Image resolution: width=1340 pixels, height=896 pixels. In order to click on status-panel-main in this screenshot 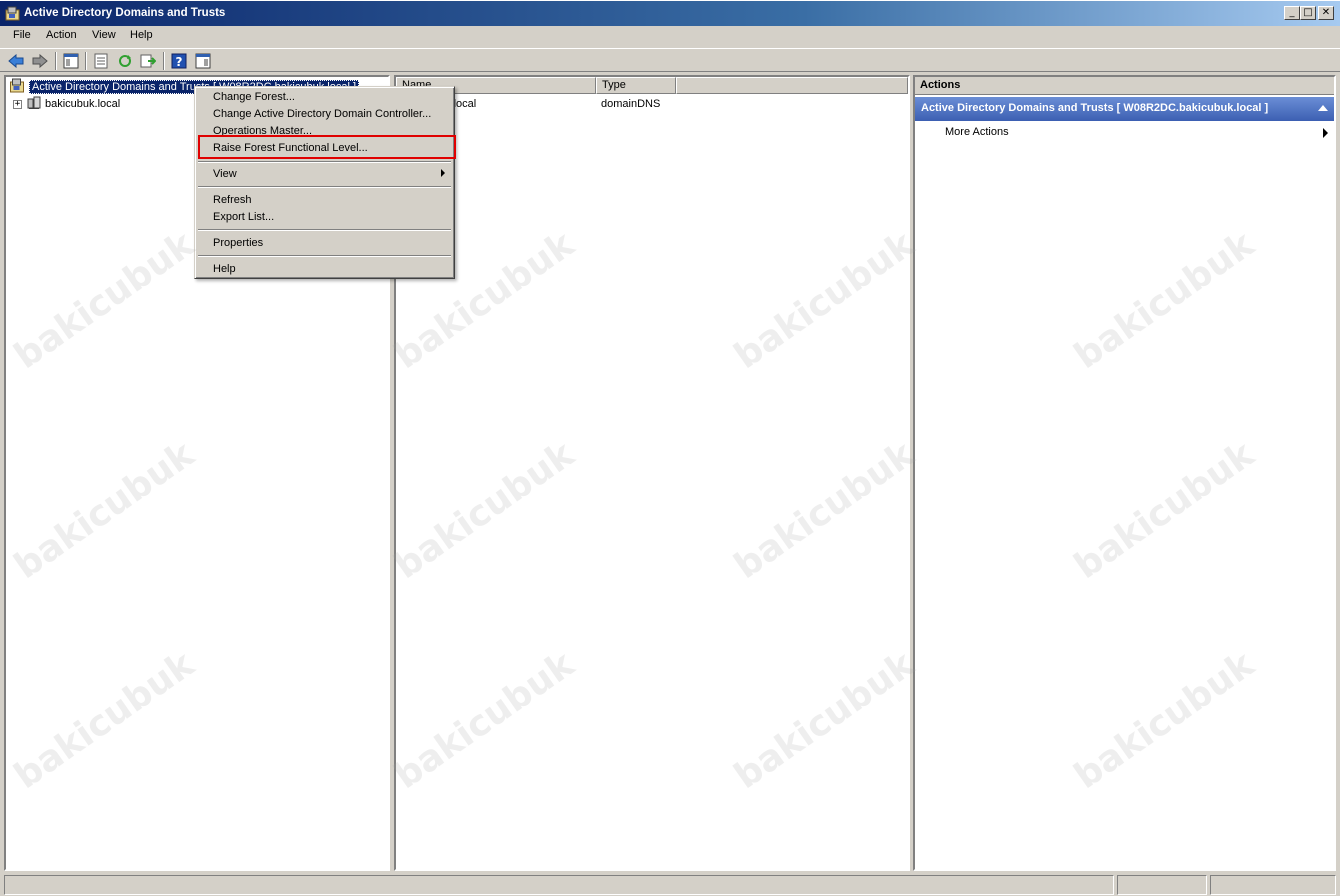, I will do `click(559, 885)`.